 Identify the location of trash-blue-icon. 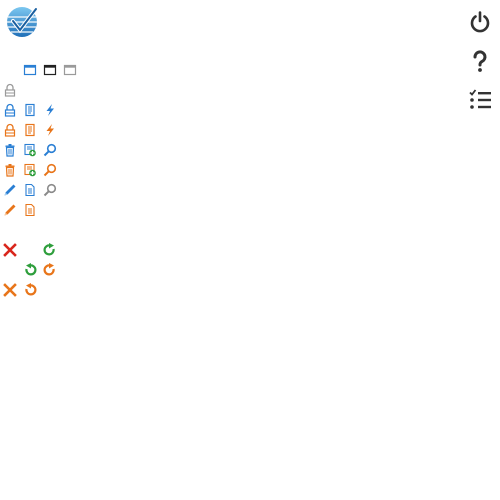
(10, 150).